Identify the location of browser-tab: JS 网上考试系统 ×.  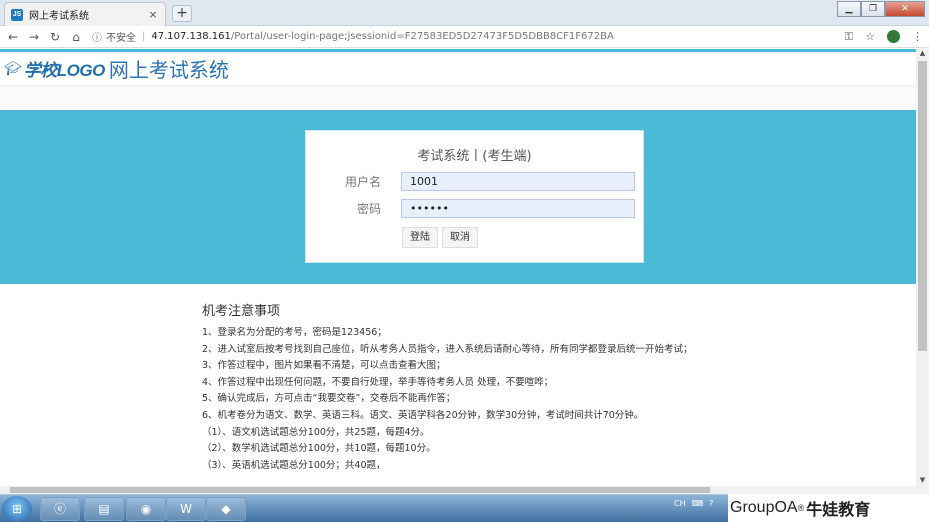
(85, 14).